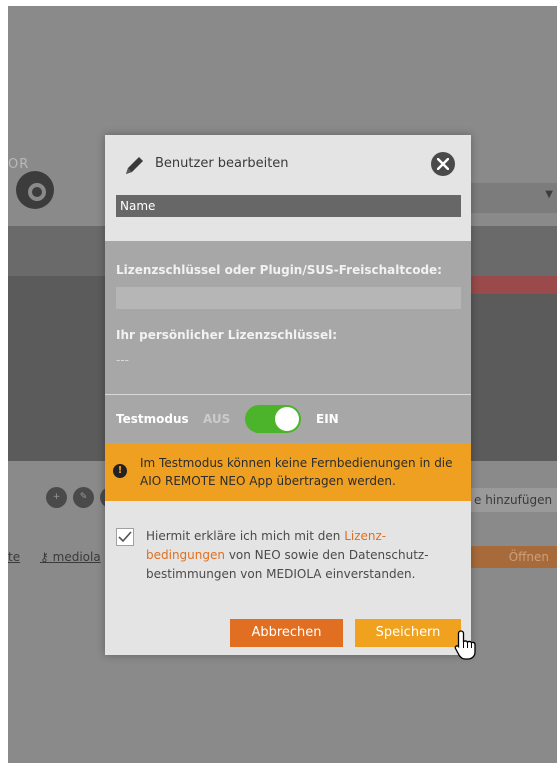 The height and width of the screenshot is (769, 557). I want to click on chevron-down-icon: ▼, so click(549, 194).